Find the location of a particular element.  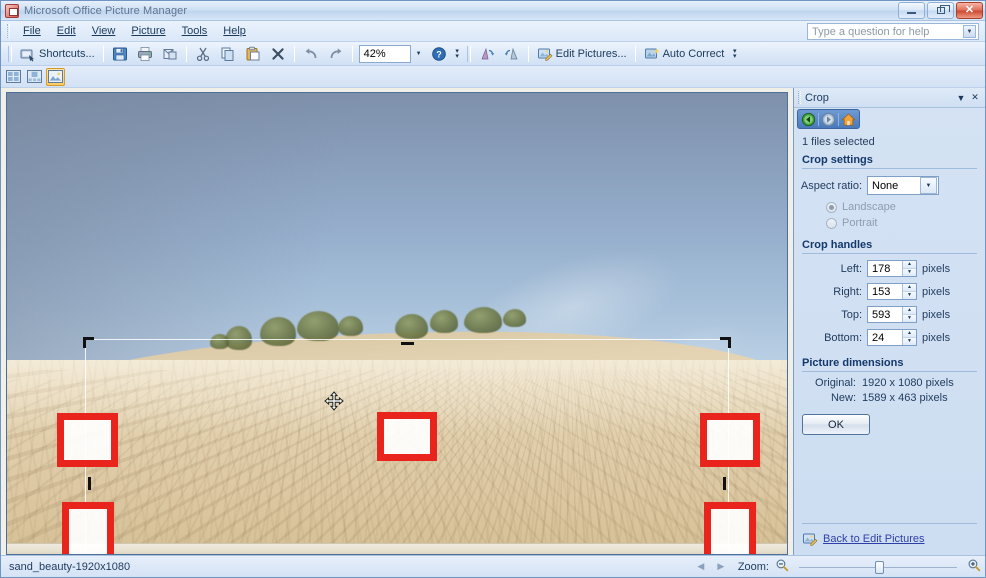

new-dimensions-value: 1589 x 463 pixels is located at coordinates (905, 398).